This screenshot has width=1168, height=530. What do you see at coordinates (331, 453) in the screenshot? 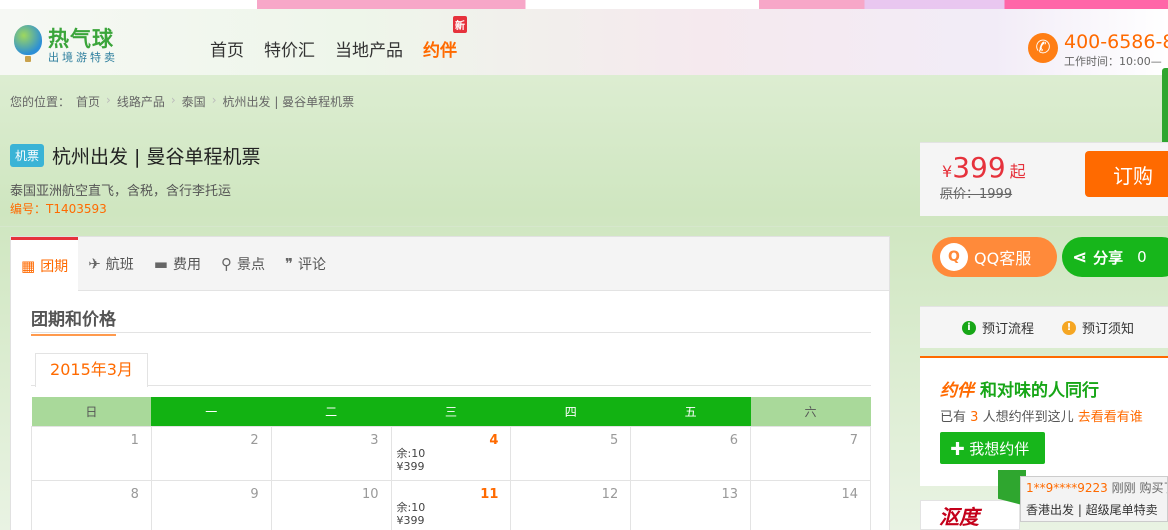
I see `calendar-day: 3` at bounding box center [331, 453].